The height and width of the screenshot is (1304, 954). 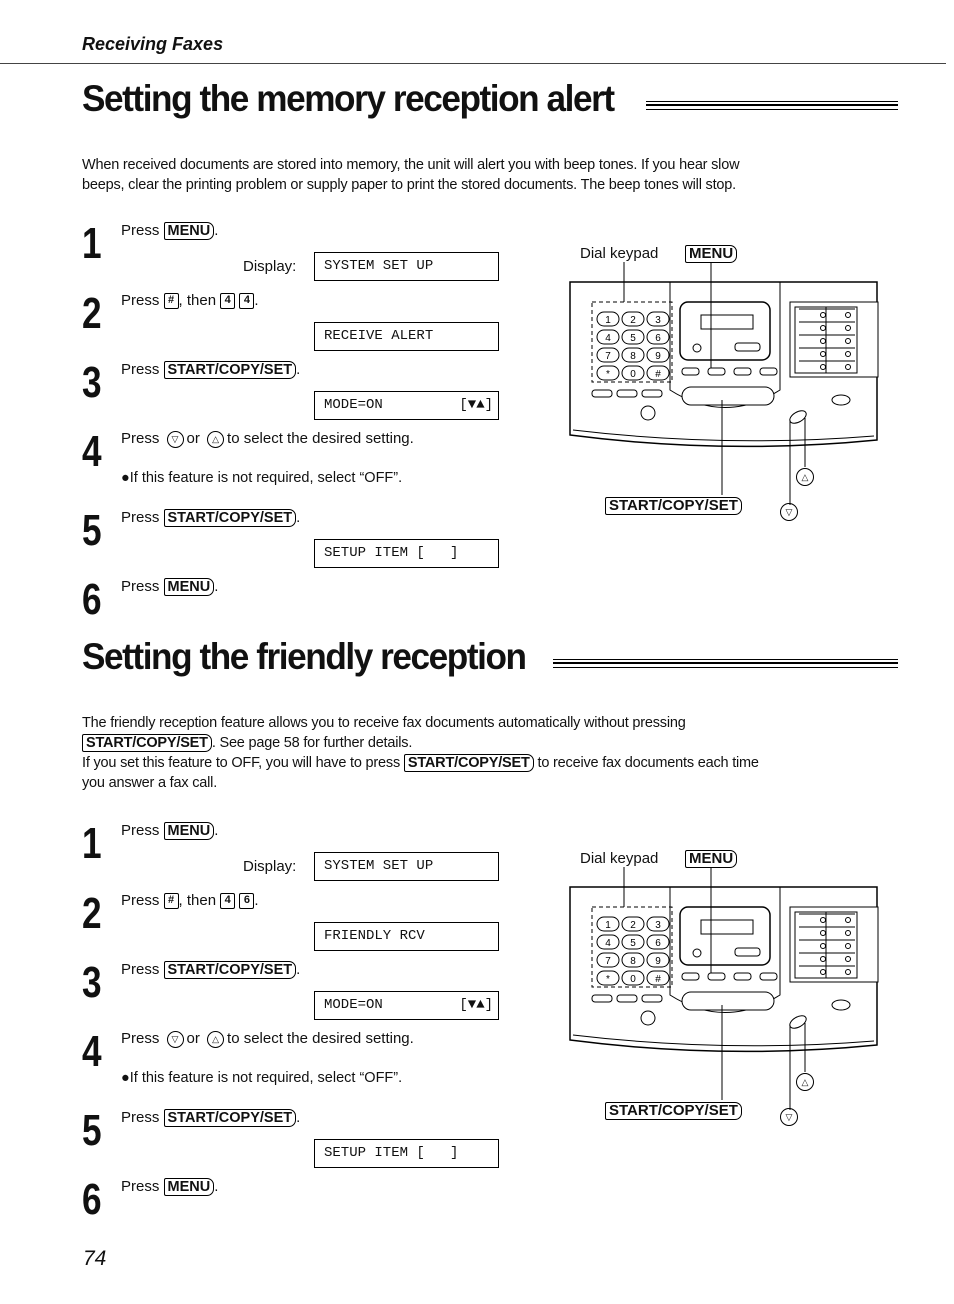 I want to click on svg-text: 1, so click(x=608, y=320).